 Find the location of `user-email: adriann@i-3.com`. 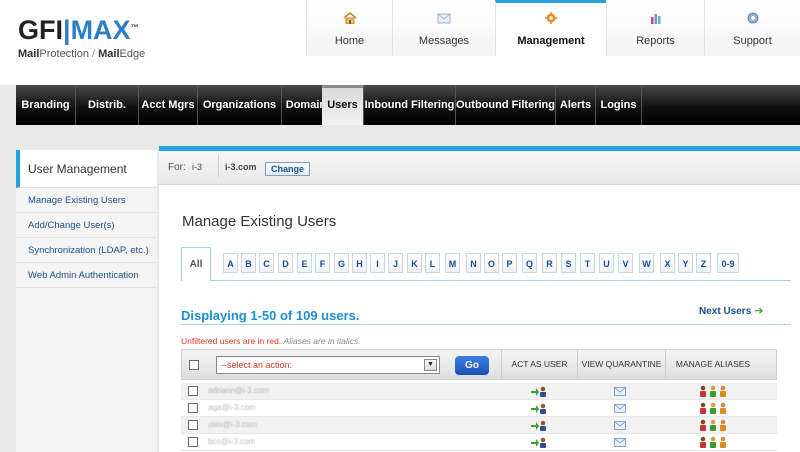

user-email: adriann@i-3.com is located at coordinates (238, 390).